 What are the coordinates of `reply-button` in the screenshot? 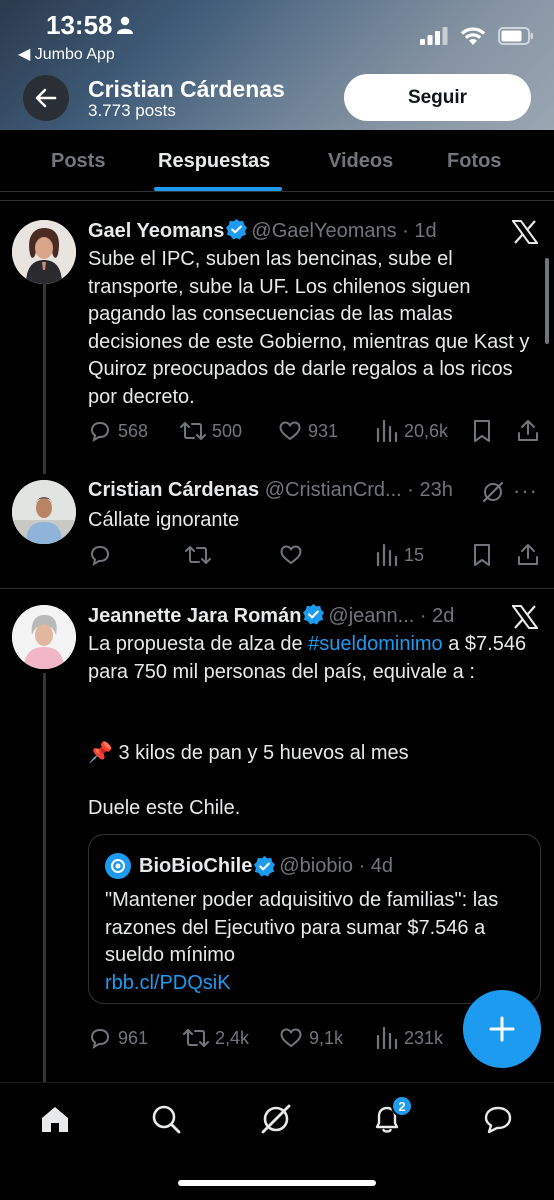 It's located at (100, 555).